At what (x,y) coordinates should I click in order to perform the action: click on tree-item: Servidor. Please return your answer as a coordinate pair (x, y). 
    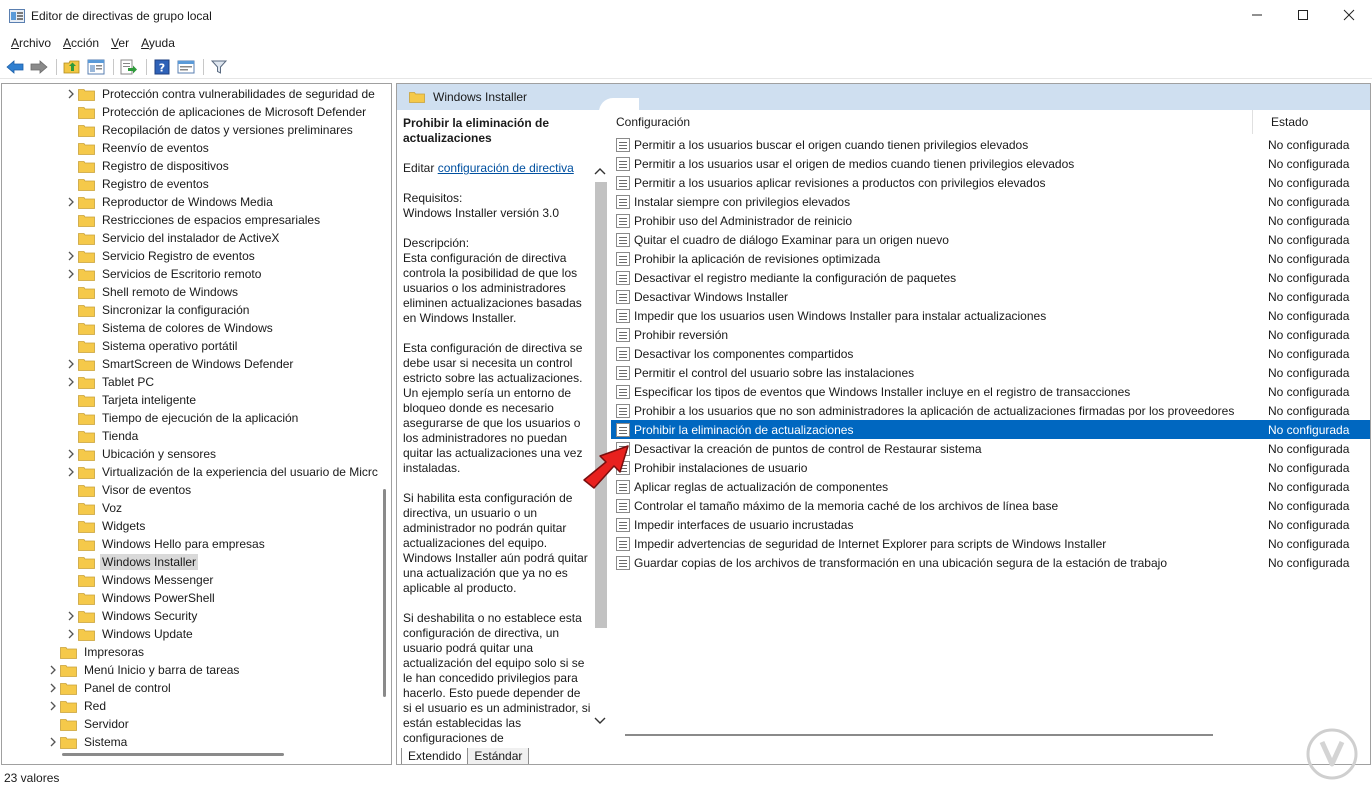
    Looking at the image, I should click on (88, 724).